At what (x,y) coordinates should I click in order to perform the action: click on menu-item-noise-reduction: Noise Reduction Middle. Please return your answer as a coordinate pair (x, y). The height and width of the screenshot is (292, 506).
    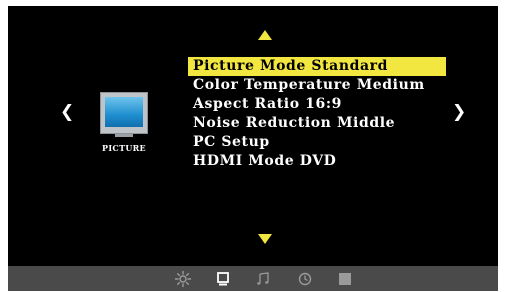
    Looking at the image, I should click on (317, 123).